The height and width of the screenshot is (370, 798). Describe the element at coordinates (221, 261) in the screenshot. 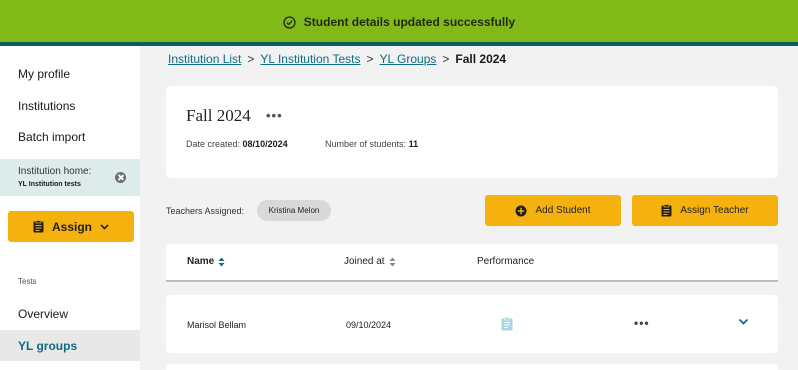

I see `sort-icon-active` at that location.